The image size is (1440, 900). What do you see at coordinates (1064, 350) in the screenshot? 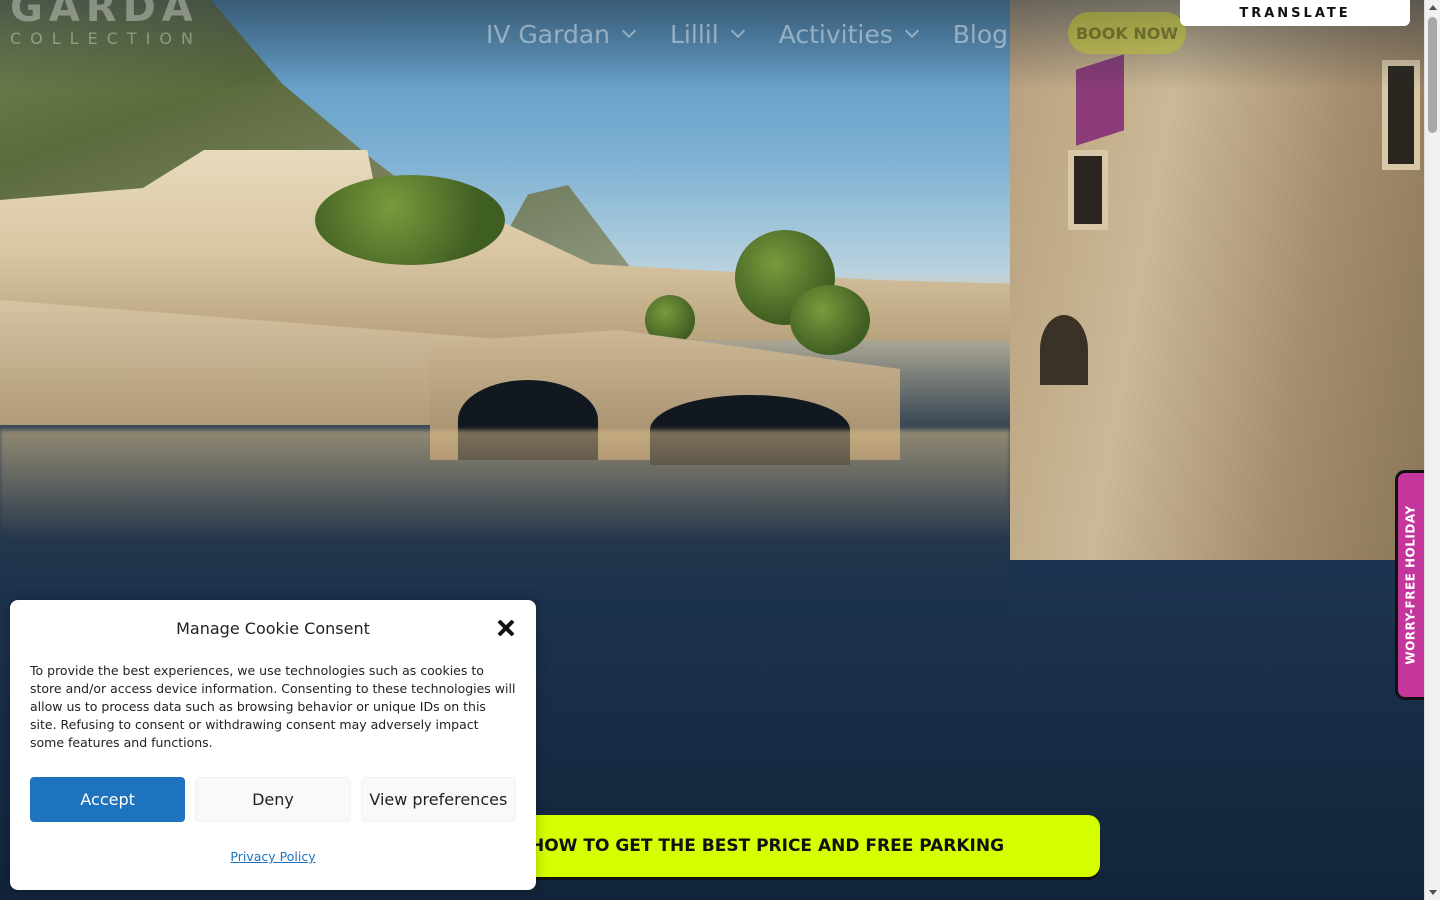
I see `tower-doorway` at bounding box center [1064, 350].